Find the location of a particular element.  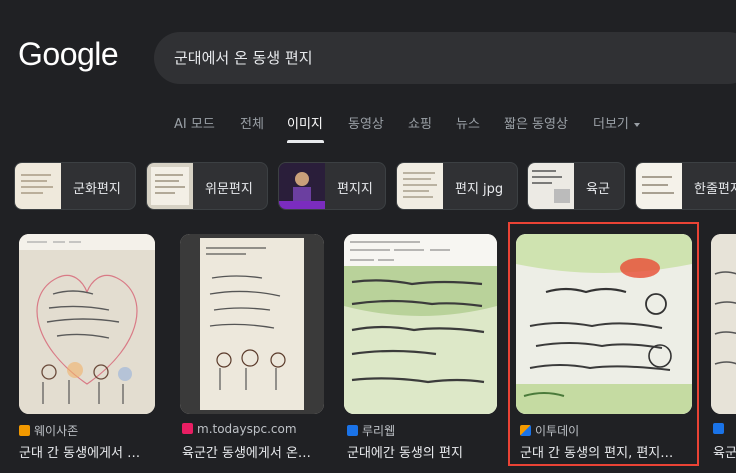

chip-one-line-letter: 한줄편지 is located at coordinates (685, 186).